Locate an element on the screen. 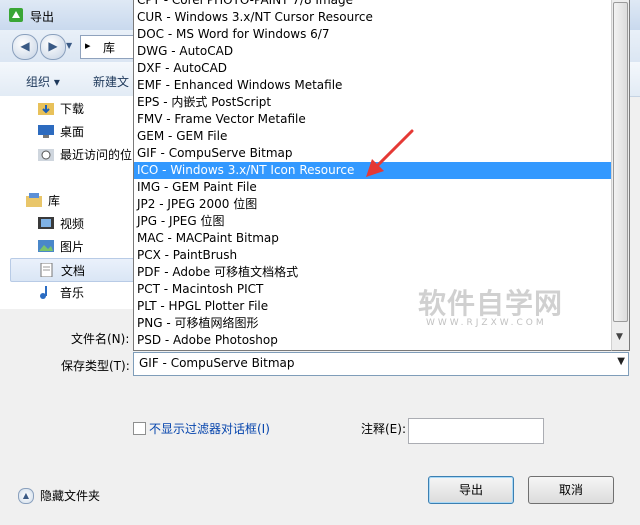 This screenshot has height=525, width=640. savetype-value: GIF - CompuServe Bitmap is located at coordinates (217, 363).